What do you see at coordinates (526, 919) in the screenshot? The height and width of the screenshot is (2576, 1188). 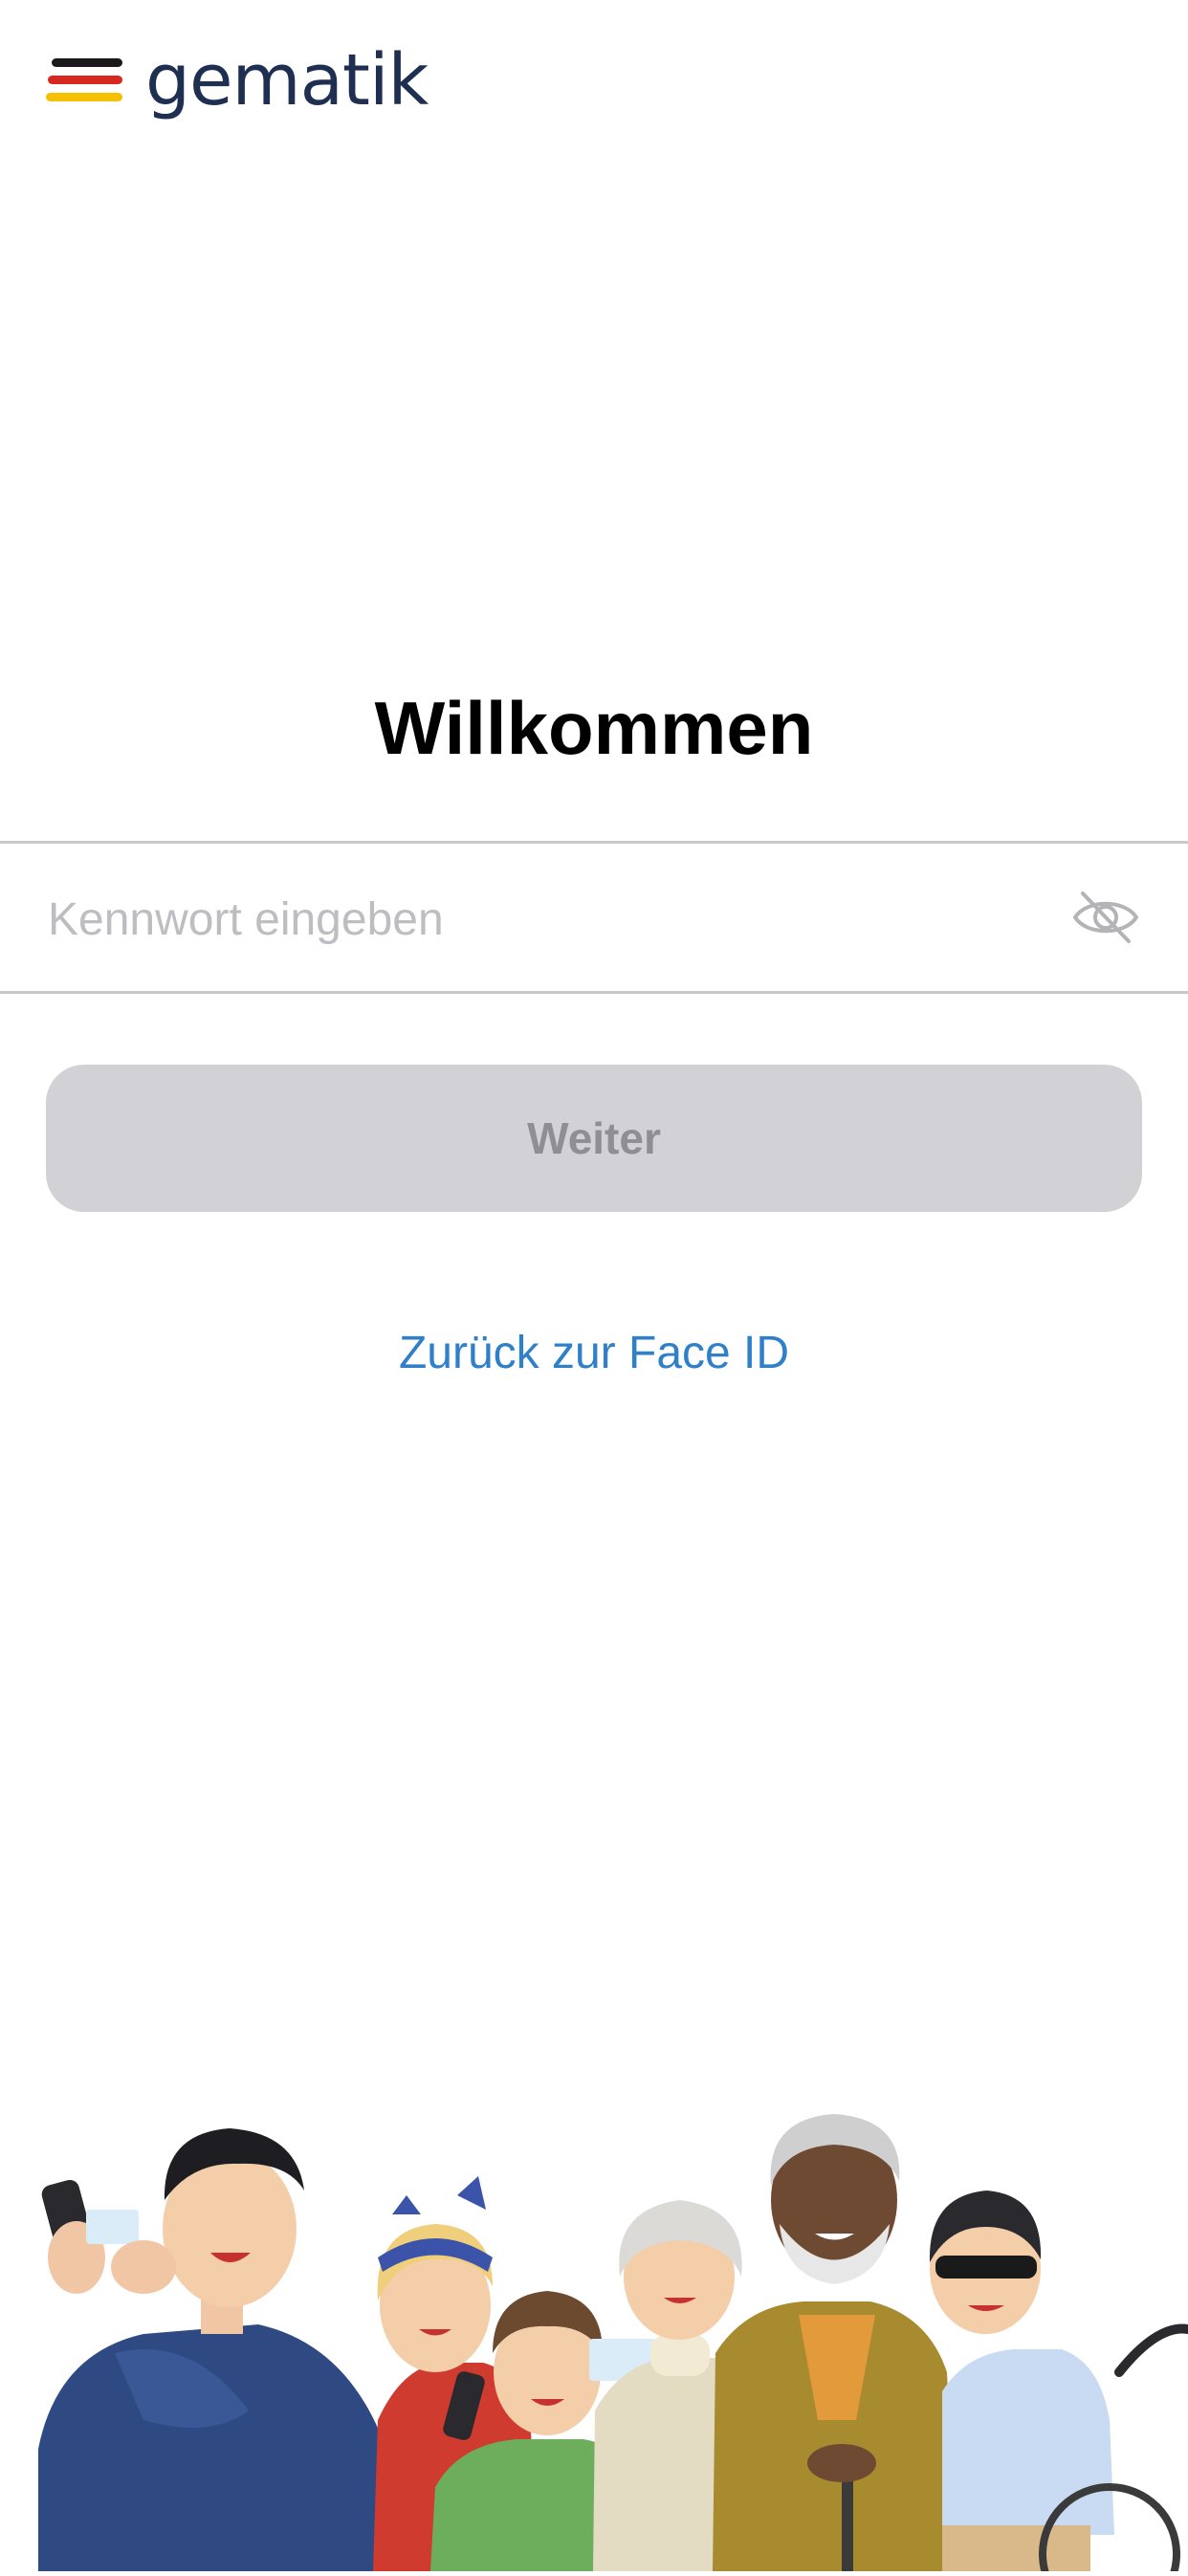 I see `password-input` at bounding box center [526, 919].